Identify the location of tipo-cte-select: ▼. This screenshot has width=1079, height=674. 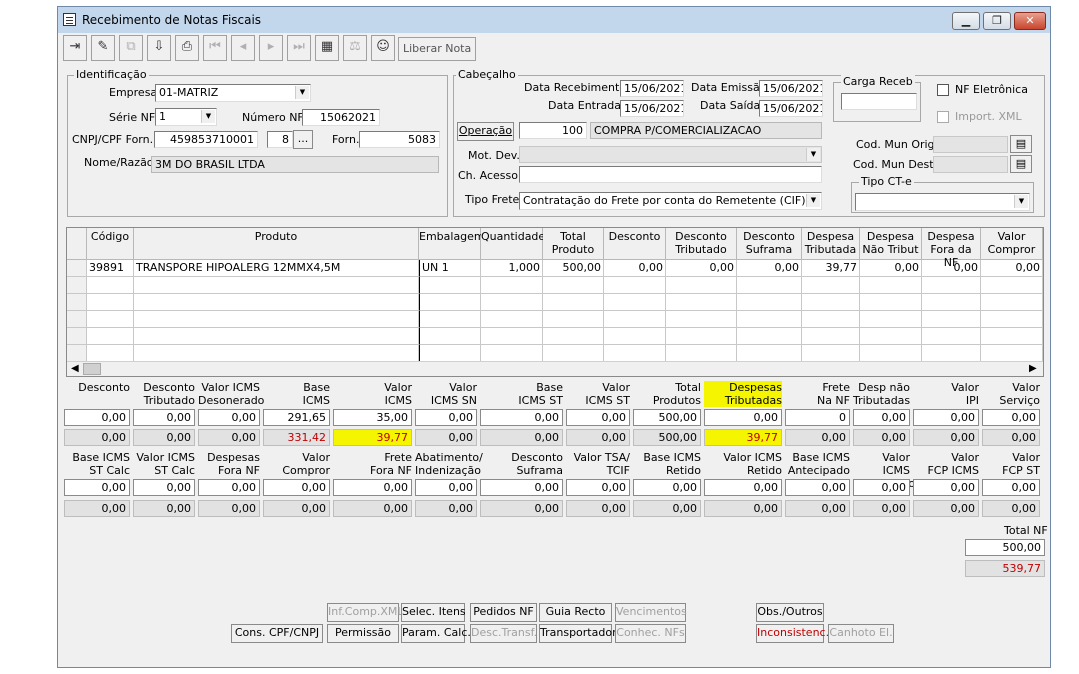
(942, 202).